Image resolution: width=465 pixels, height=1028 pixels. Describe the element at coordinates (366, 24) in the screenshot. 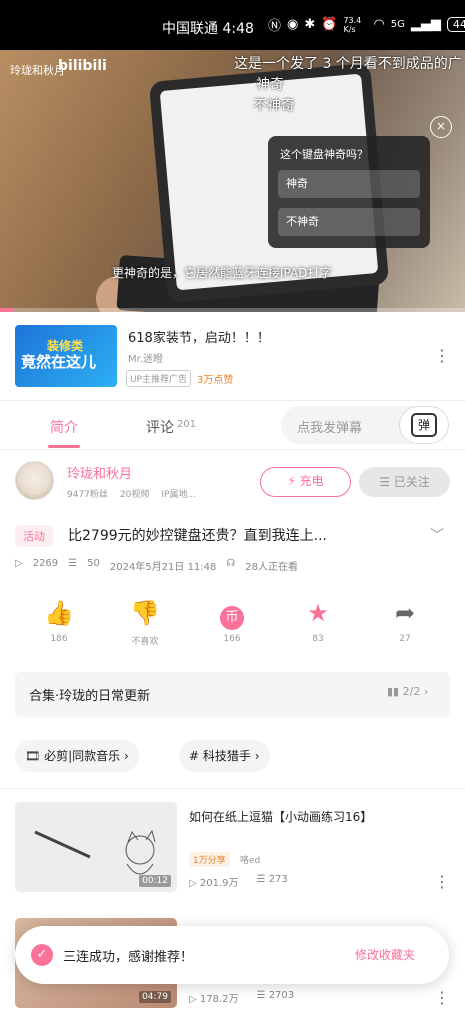

I see `status-icons: Ⓝ ◉ ✱ ⏰ 73.4 K/s ◠ 5G ▂▄▆ 44` at that location.